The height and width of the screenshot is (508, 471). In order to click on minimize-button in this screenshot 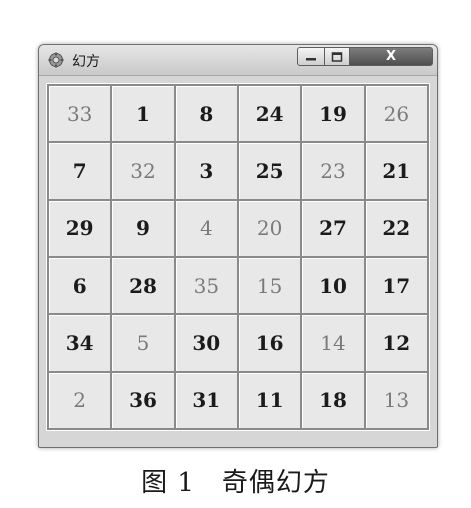, I will do `click(311, 56)`.